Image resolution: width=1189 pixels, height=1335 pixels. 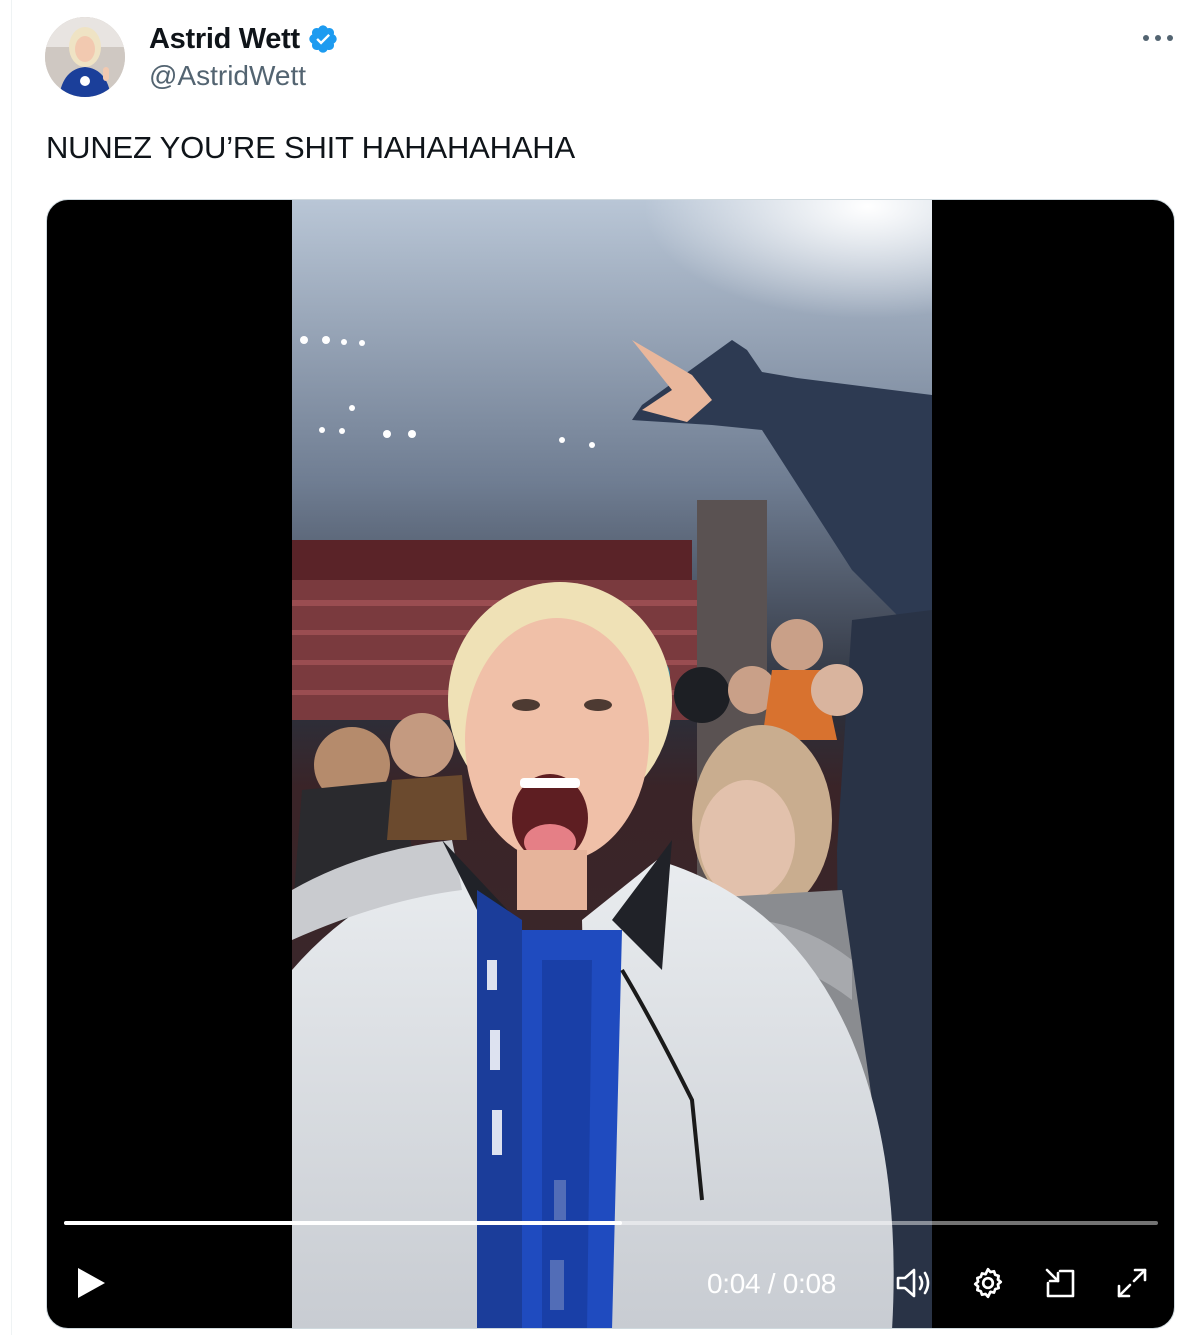 What do you see at coordinates (227, 76) in the screenshot?
I see `author-handle: @AstridWett` at bounding box center [227, 76].